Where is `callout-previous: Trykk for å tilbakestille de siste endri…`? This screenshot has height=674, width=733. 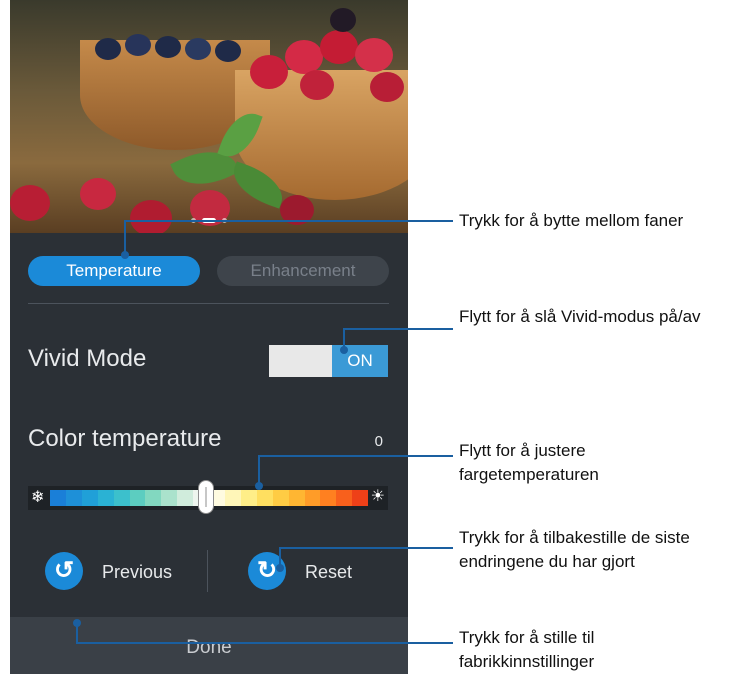
callout-previous: Trykk for å tilbakestille de siste endri… is located at coordinates (574, 549).